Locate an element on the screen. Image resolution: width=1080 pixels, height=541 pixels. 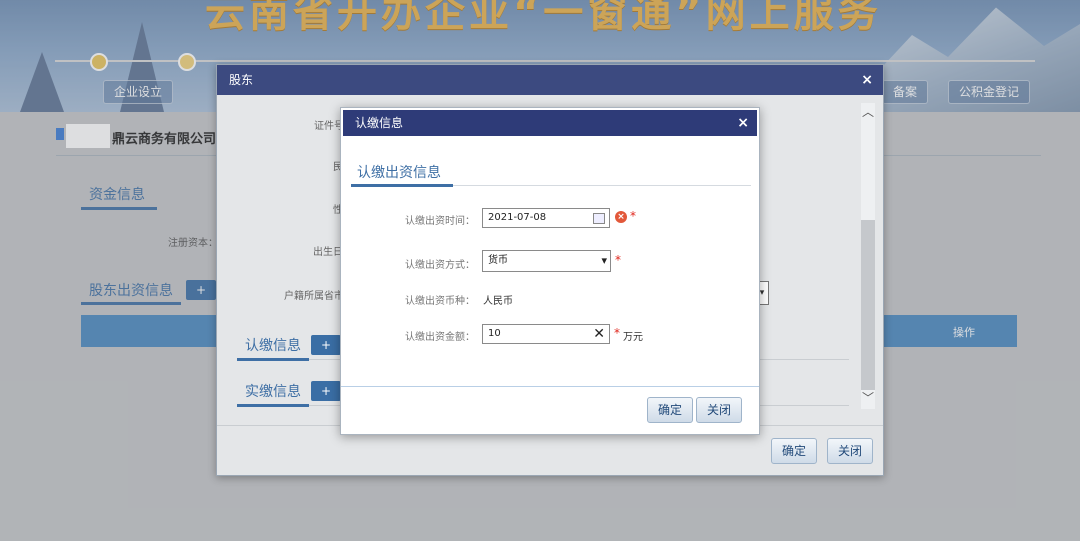
subscribe-currency-label: 认缴出资币种： is located at coordinates (440, 301).